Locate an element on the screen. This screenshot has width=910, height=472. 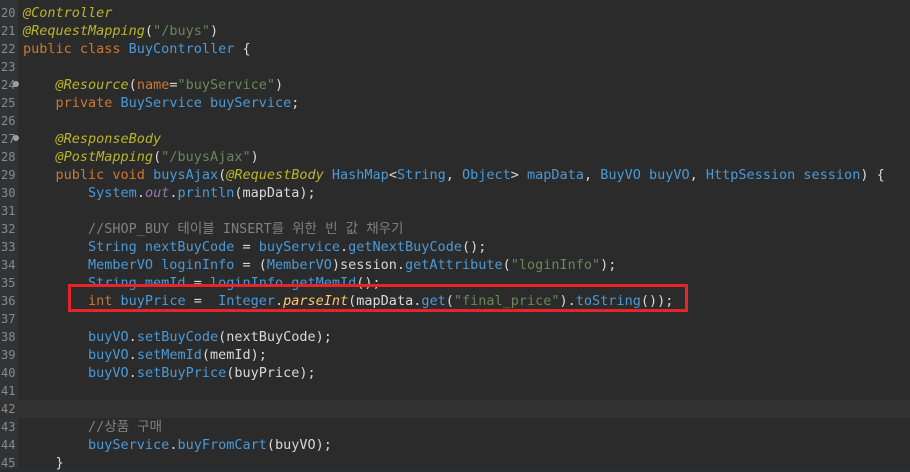
code-text: buyVO.setMemId(memId); is located at coordinates (145, 355).